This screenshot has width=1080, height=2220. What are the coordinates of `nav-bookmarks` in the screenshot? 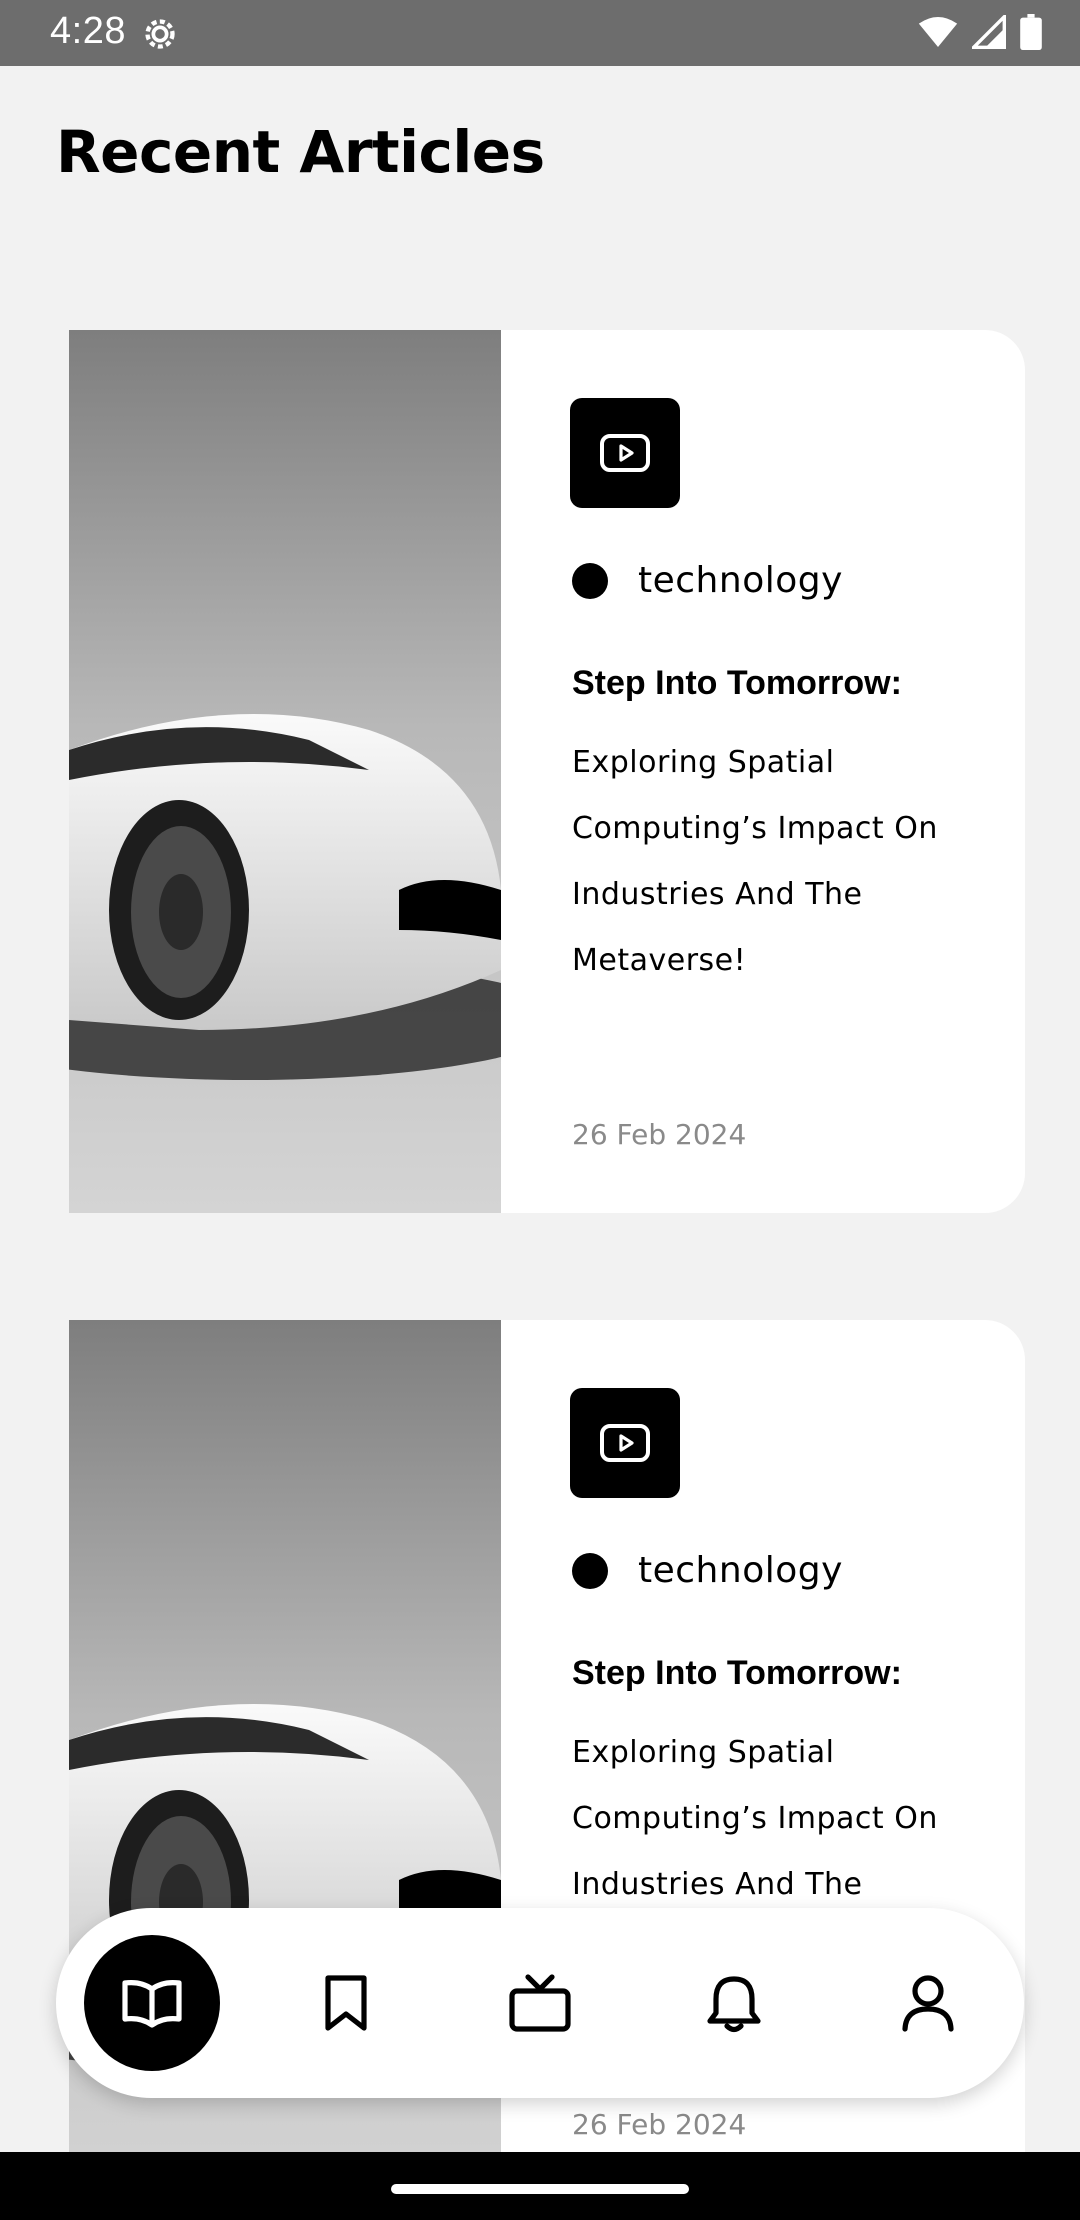 It's located at (346, 2003).